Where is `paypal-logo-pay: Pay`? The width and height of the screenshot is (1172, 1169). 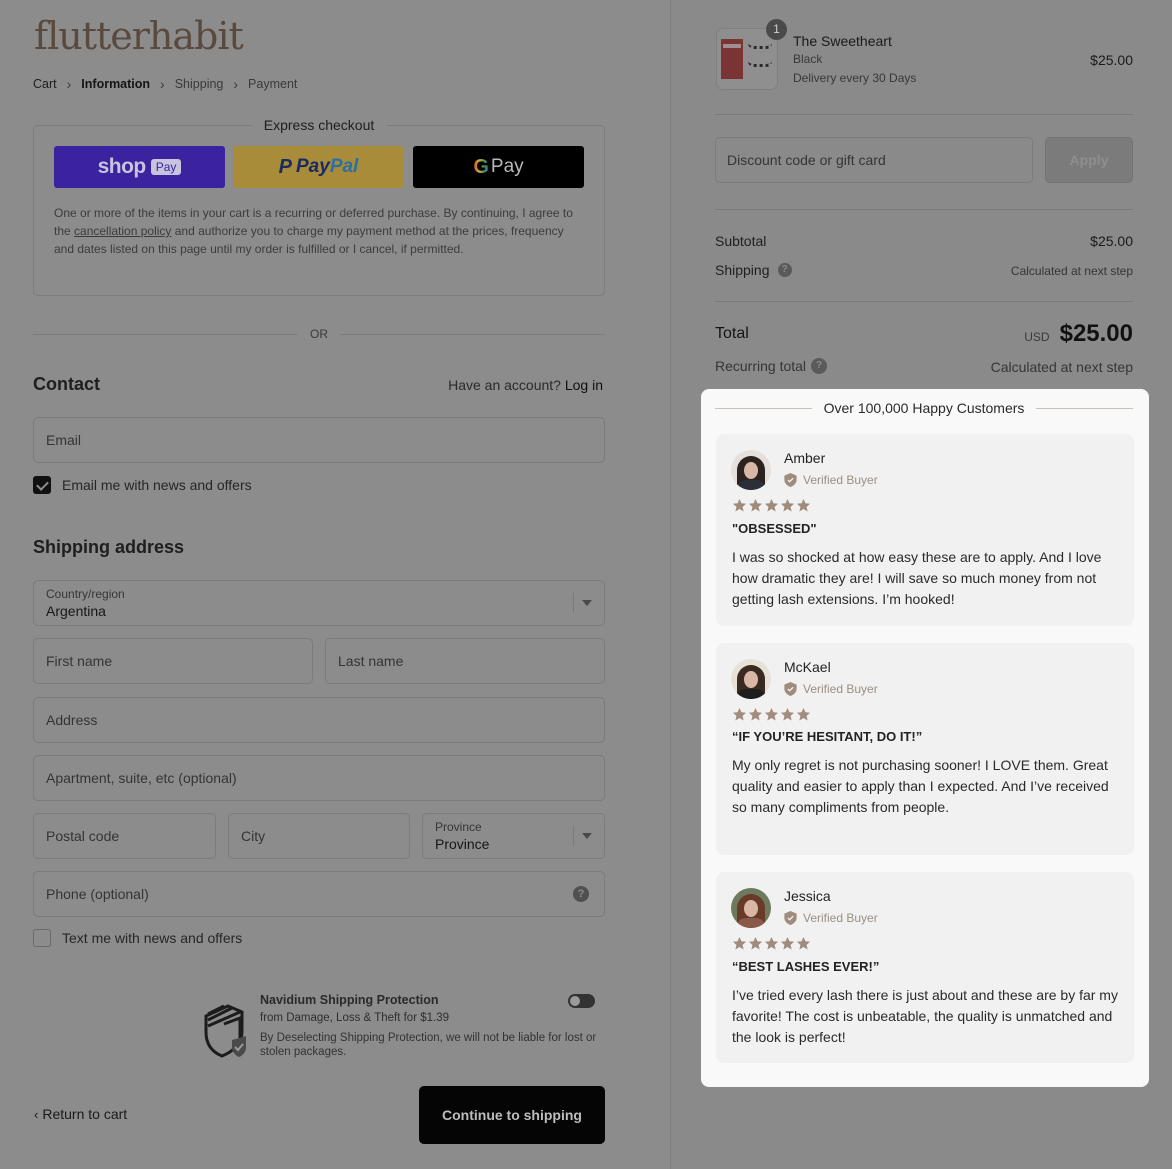 paypal-logo-pay: Pay is located at coordinates (313, 166).